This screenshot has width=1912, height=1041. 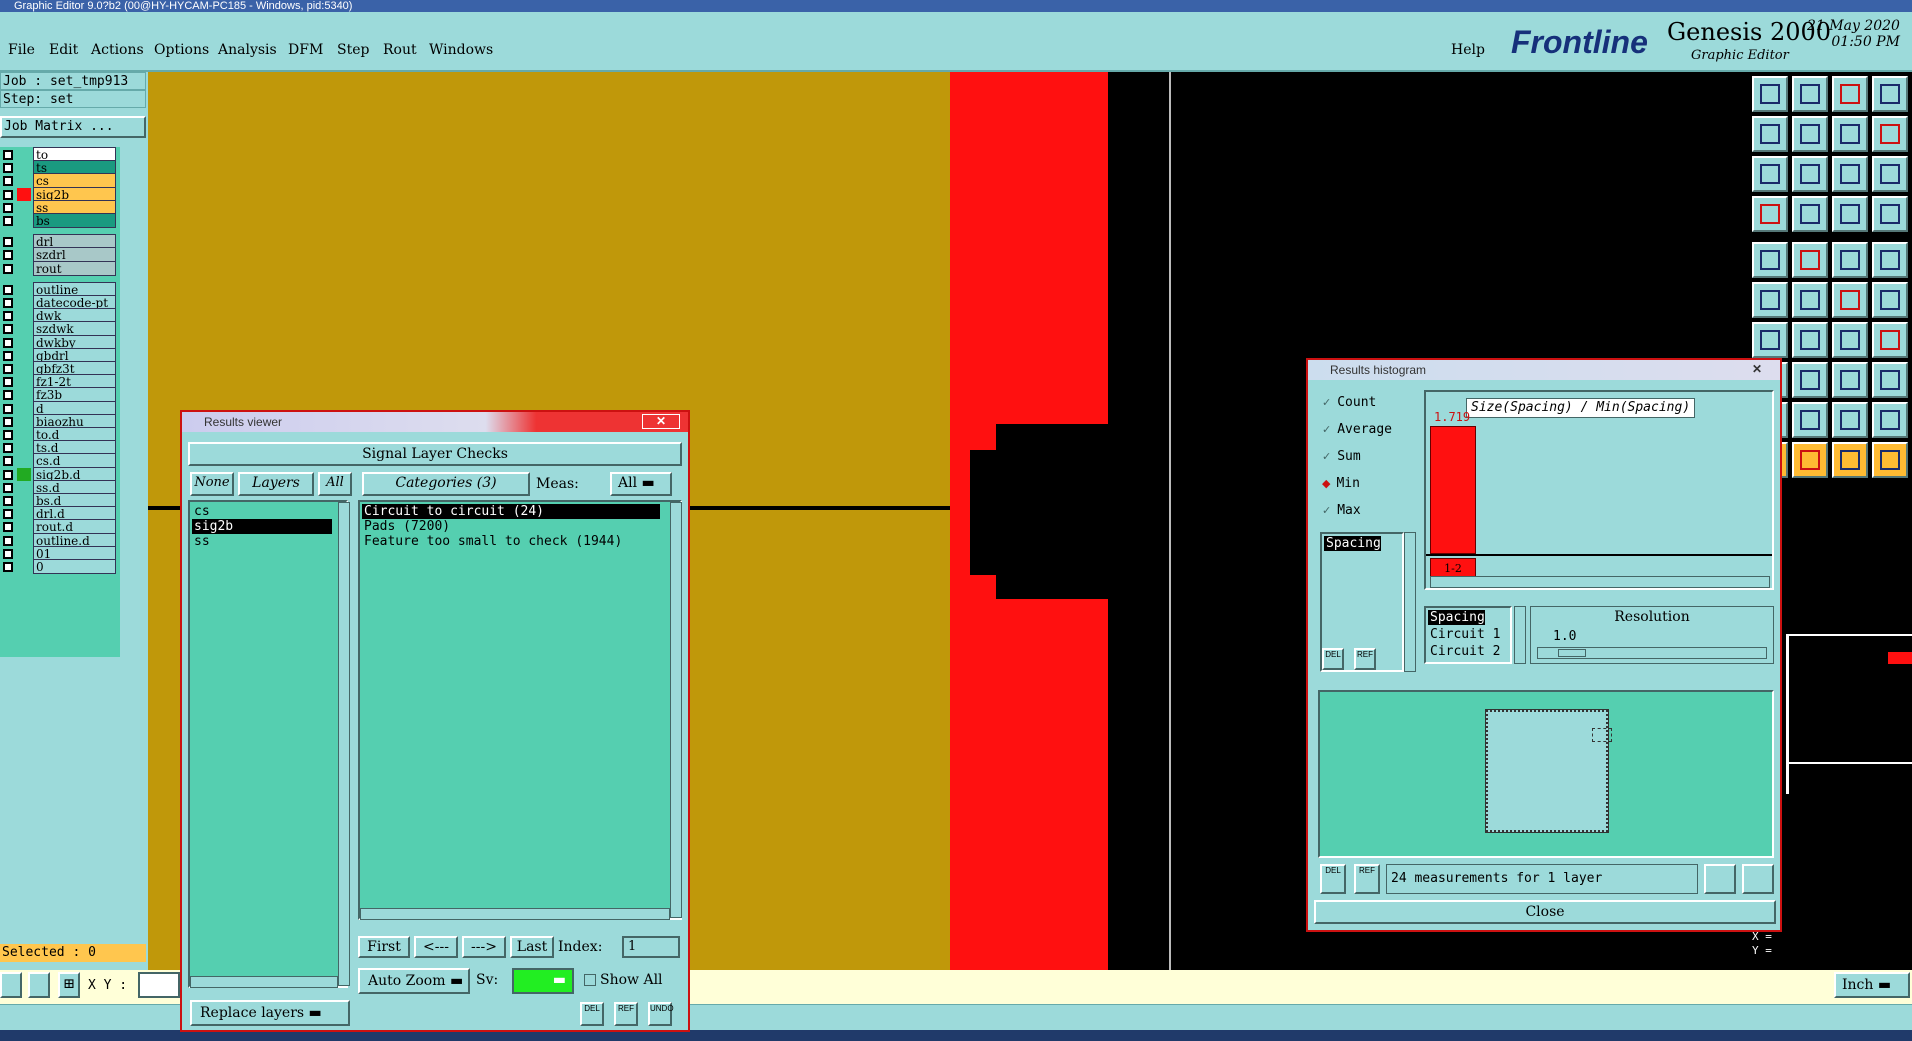 I want to click on layer-name: rout, so click(x=74, y=268).